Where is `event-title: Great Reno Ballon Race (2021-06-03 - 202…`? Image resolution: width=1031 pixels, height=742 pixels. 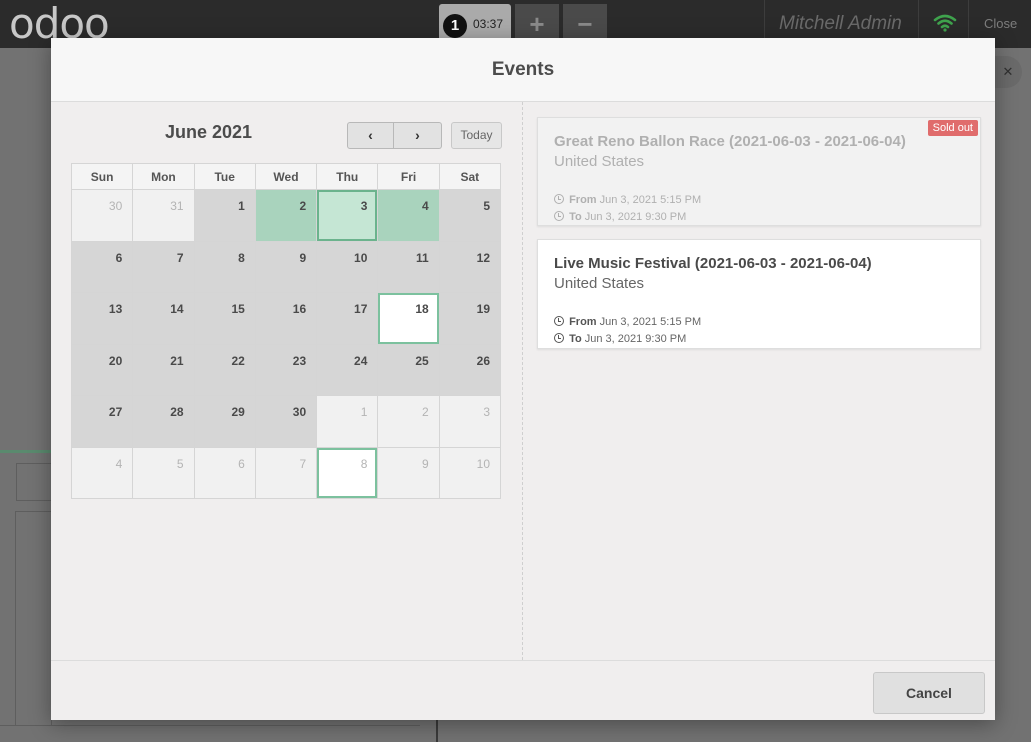
event-title: Great Reno Ballon Race (2021-06-03 - 202… is located at coordinates (730, 141).